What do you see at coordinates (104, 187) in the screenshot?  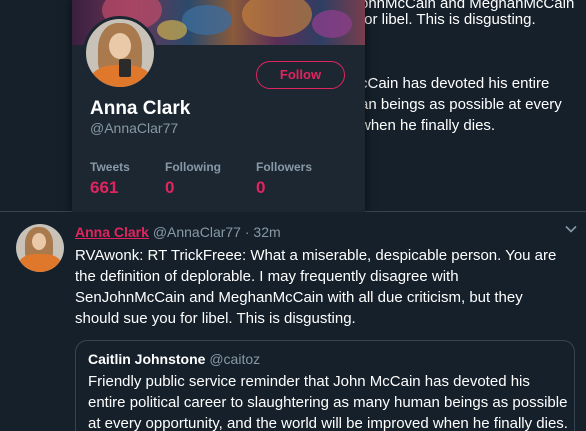 I see `stat-value: 661` at bounding box center [104, 187].